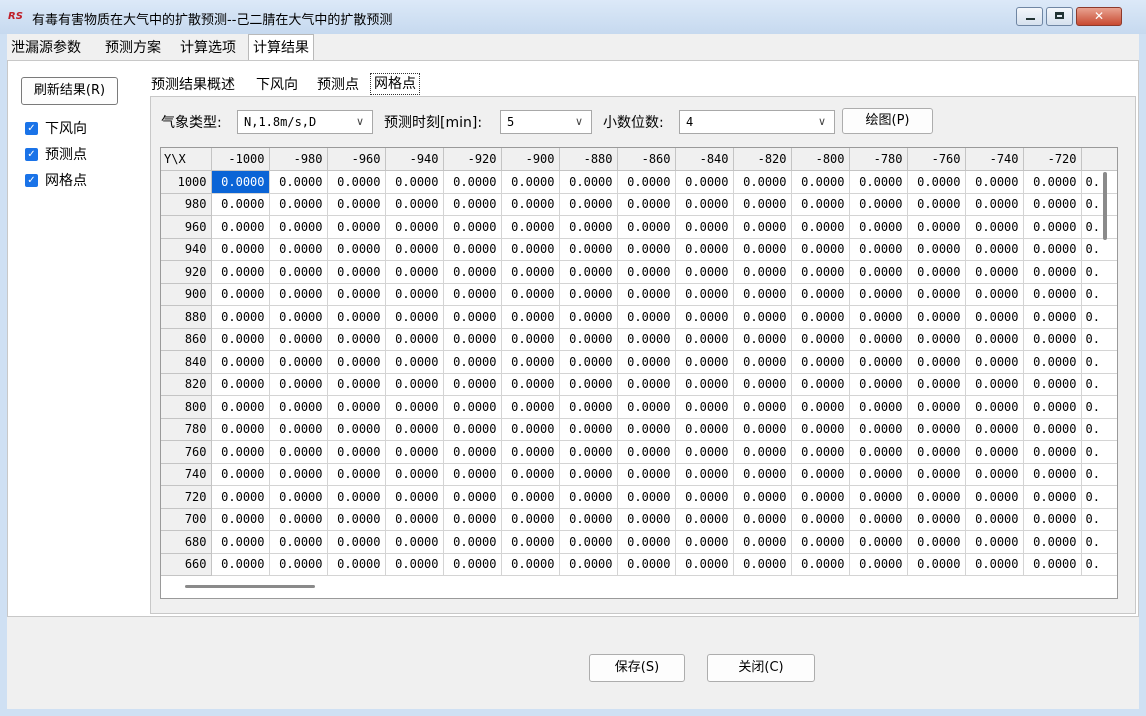  I want to click on grid-column-header: -720, so click(1052, 159).